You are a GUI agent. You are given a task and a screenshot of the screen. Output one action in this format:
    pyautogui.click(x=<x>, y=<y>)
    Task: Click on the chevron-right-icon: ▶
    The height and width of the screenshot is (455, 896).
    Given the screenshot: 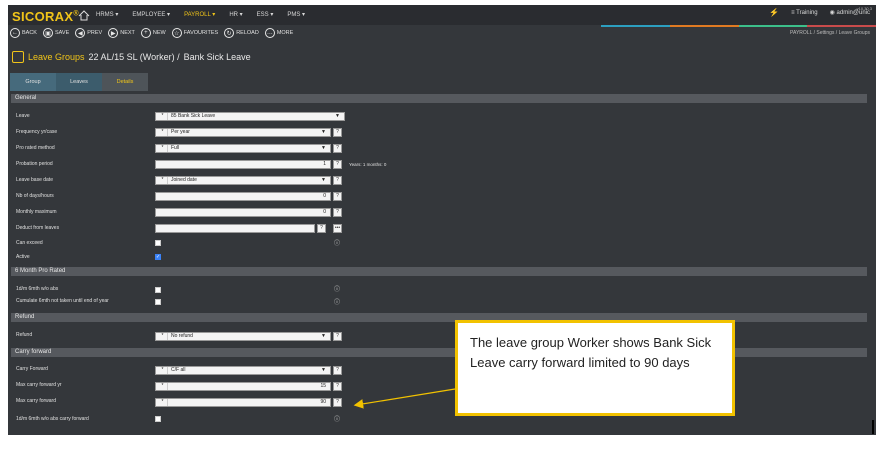 What is the action you would take?
    pyautogui.click(x=113, y=33)
    